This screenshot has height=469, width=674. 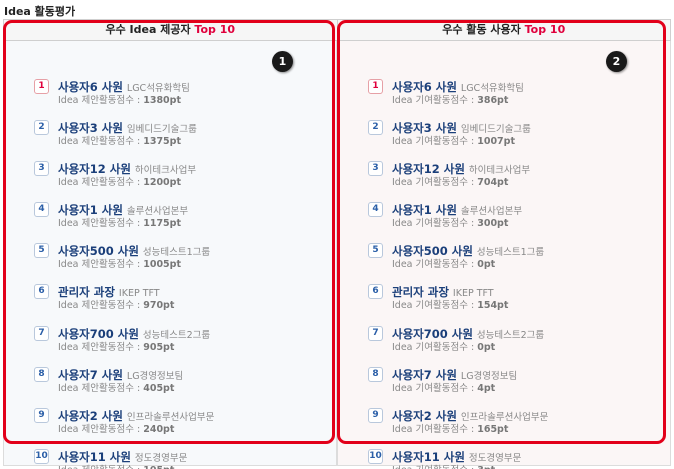 I want to click on score-line: Idea 제안활동점수 : 1175pt, so click(x=119, y=222).